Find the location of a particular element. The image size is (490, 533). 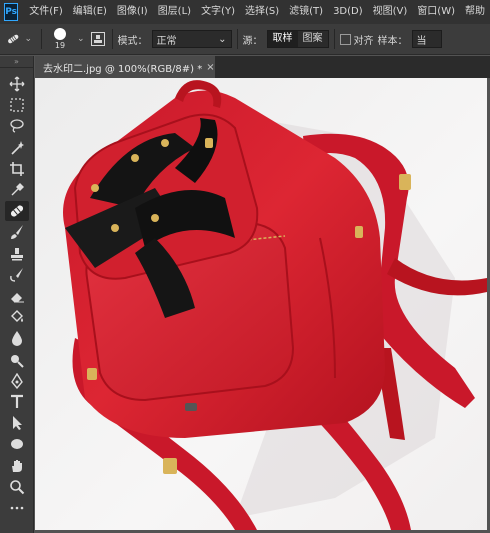

document-tab-bar: 去水印二.jpg @ 100%(RGB/8#) * × is located at coordinates (262, 67).